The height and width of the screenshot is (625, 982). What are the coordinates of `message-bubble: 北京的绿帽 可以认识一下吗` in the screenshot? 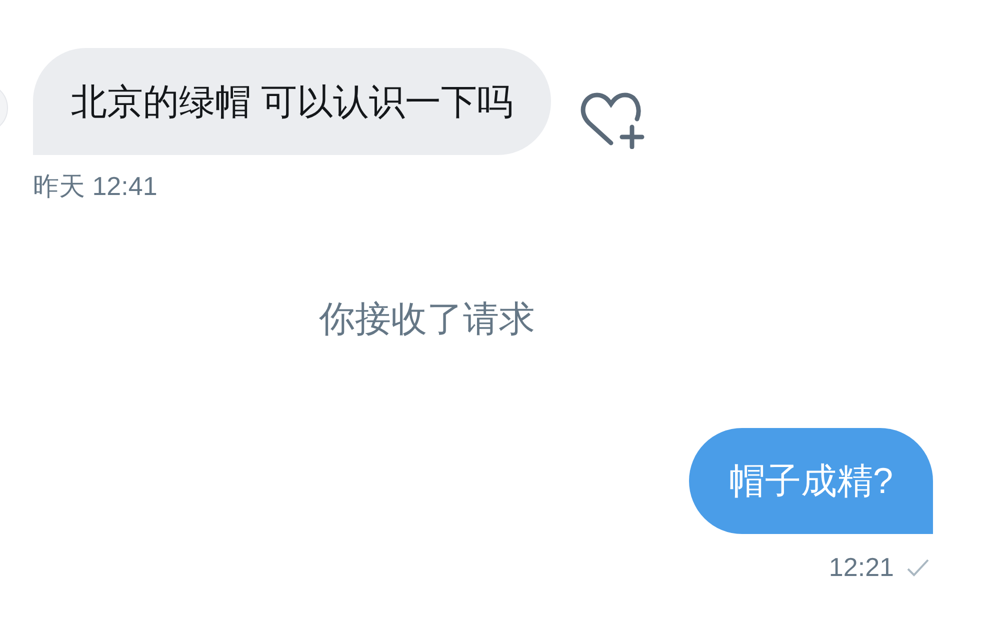 It's located at (292, 101).